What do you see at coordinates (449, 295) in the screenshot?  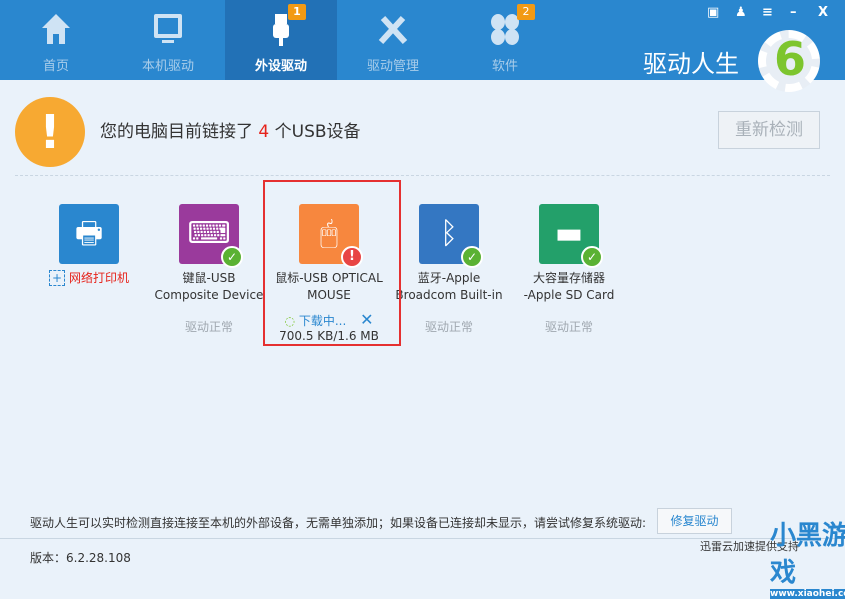 I see `device-name-line2: Broadcom Built-in` at bounding box center [449, 295].